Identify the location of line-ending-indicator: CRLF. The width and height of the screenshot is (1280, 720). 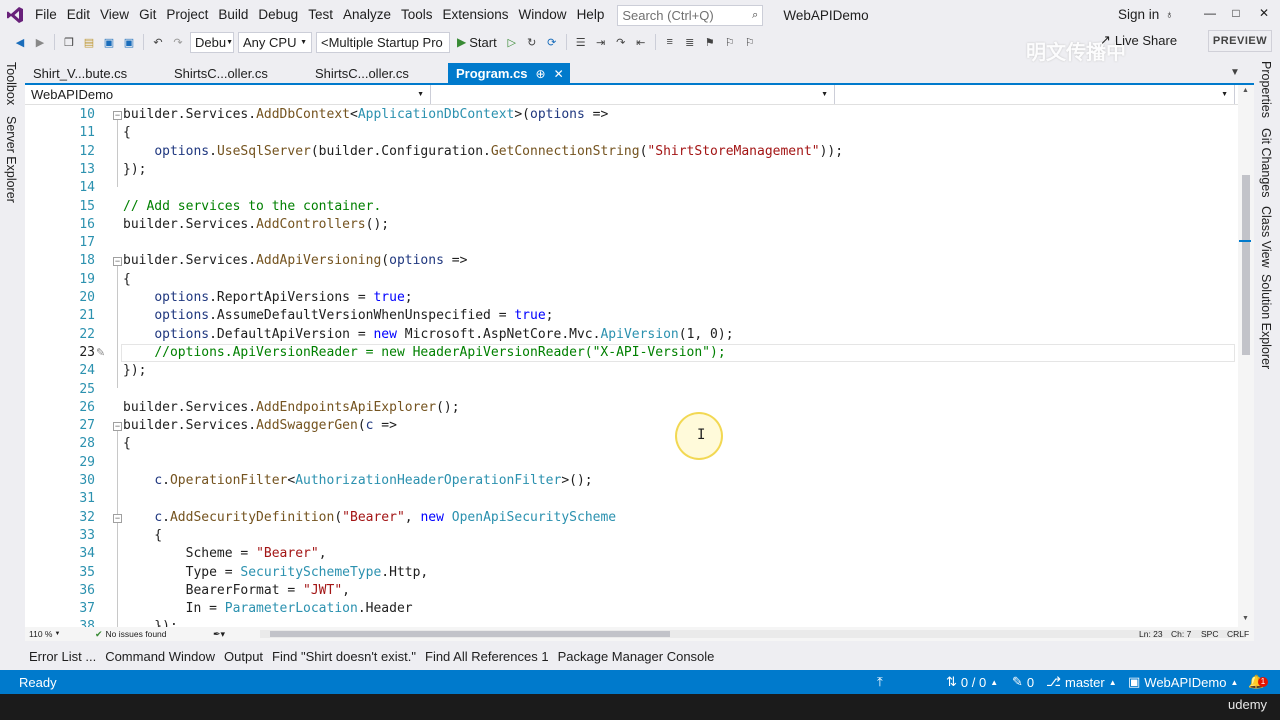
(1238, 634).